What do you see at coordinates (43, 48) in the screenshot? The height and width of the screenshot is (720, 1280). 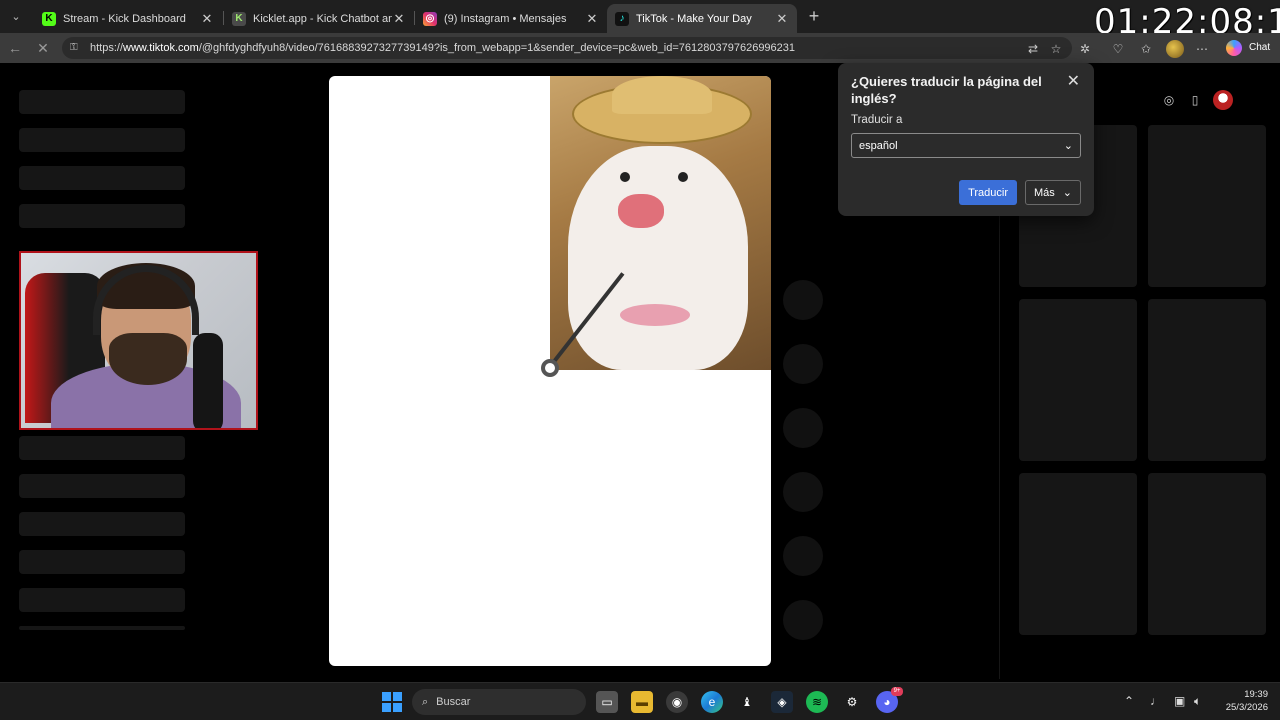 I see `reload-icon: ✕` at bounding box center [43, 48].